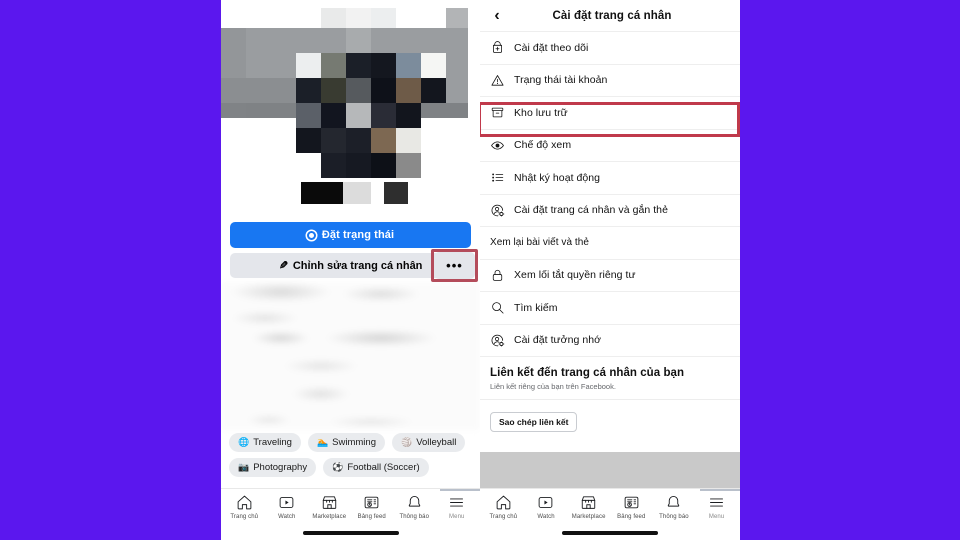  Describe the element at coordinates (502, 275) in the screenshot. I see `lock-icon` at that location.